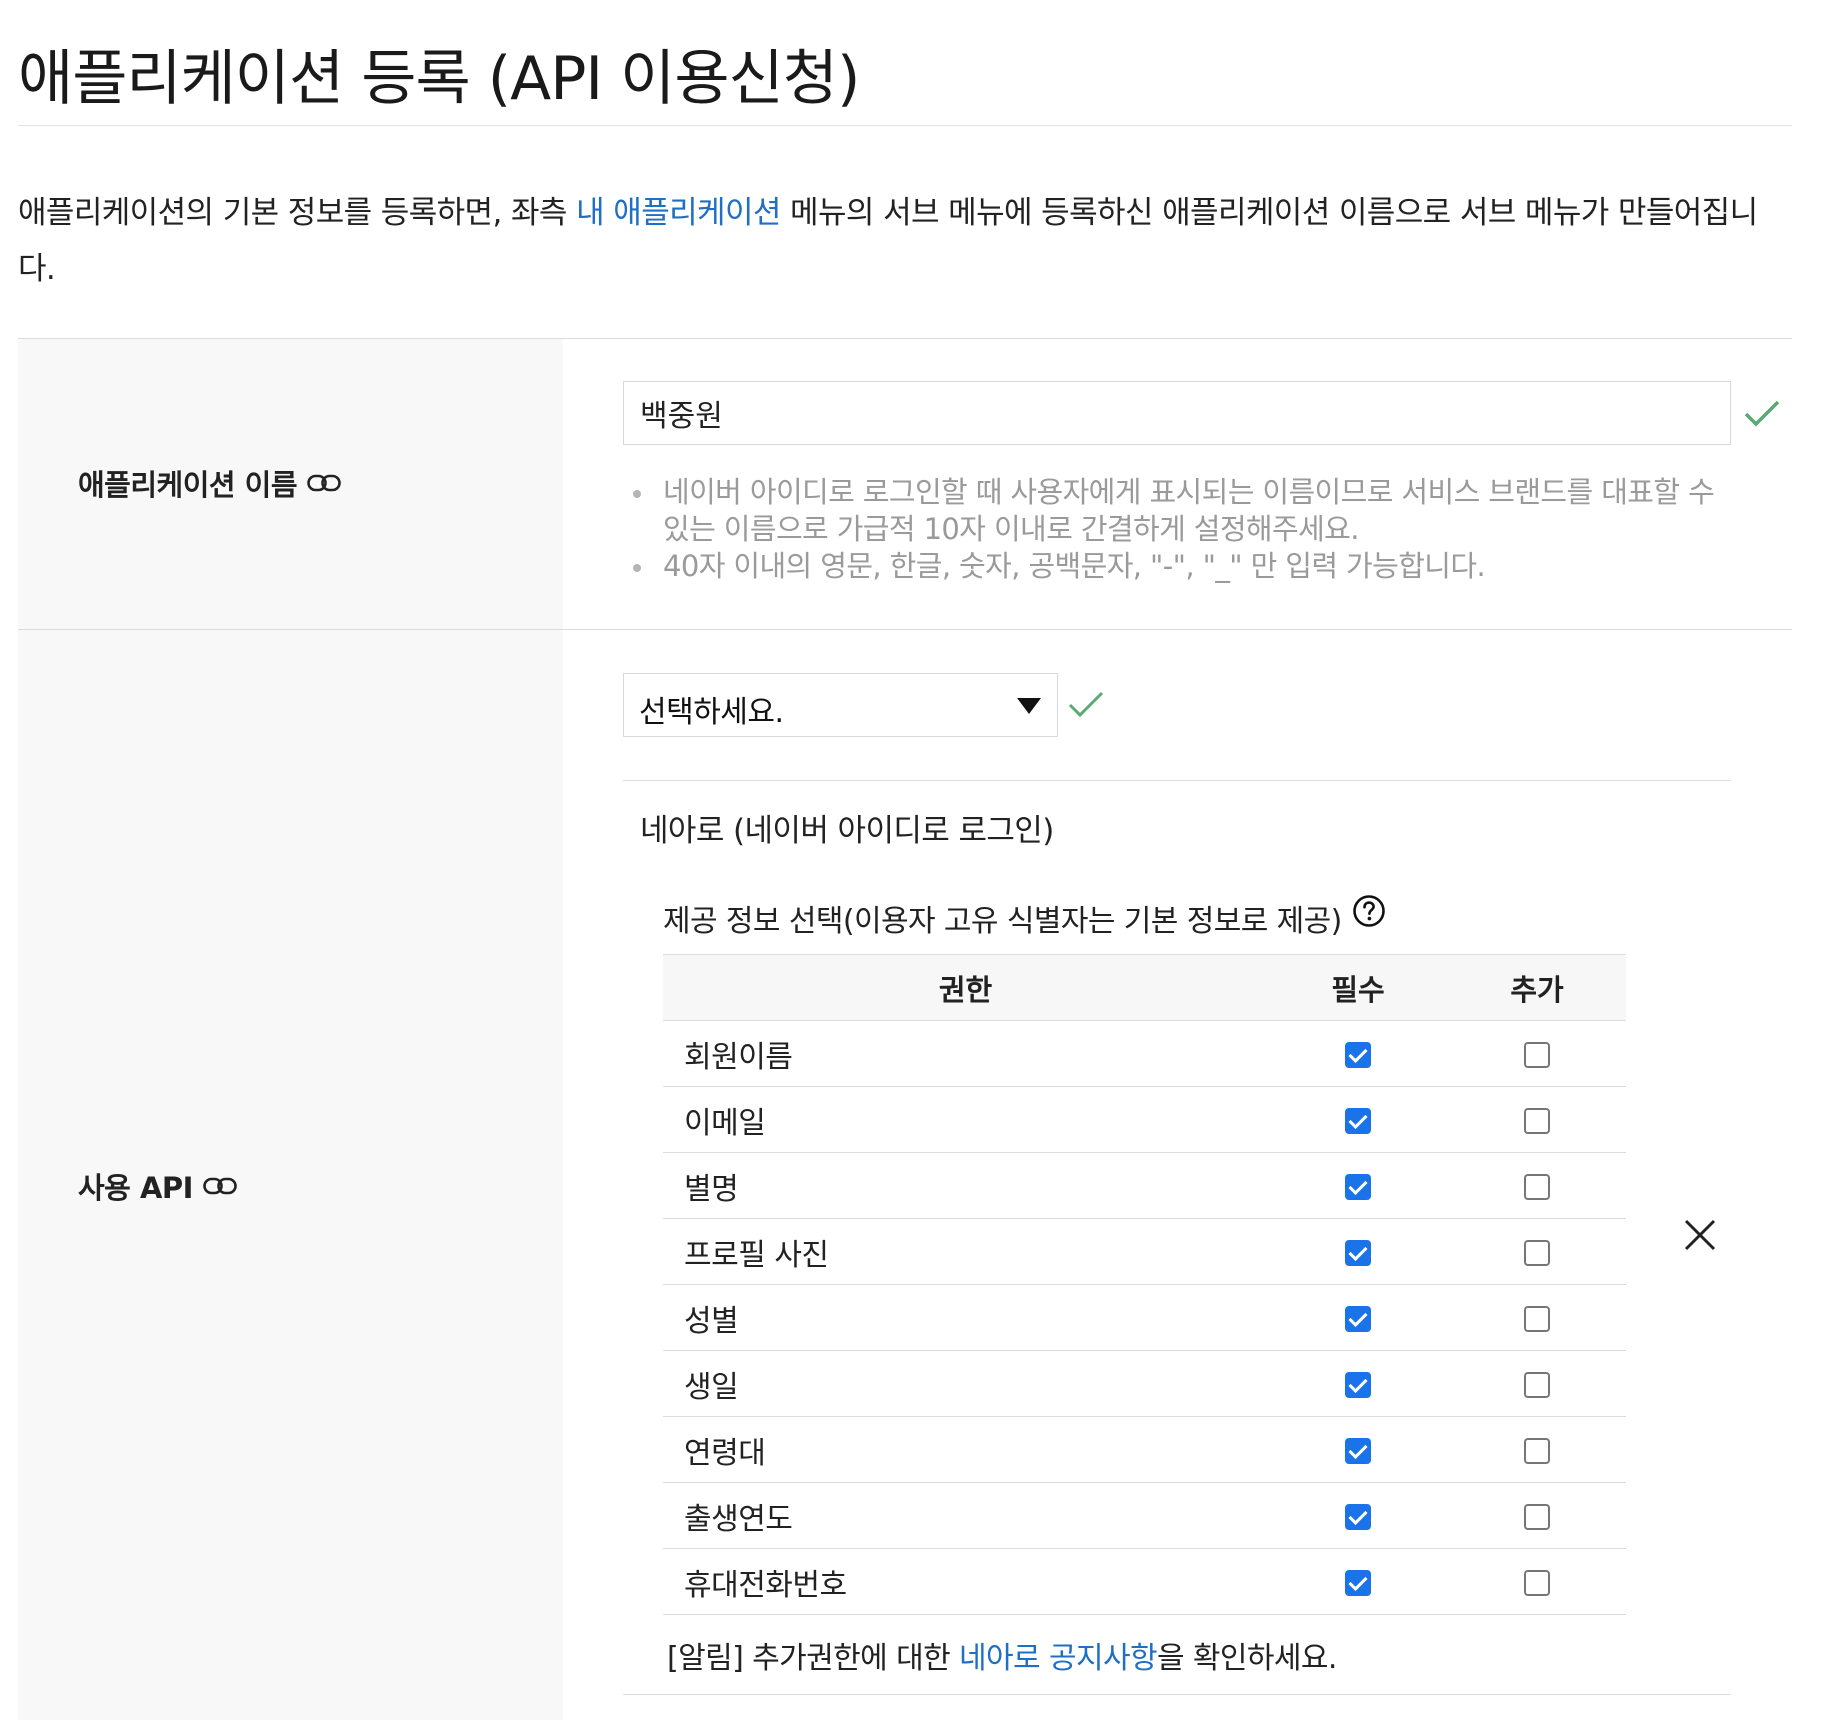 The image size is (1830, 1720). I want to click on permission-name: 연령대, so click(965, 1449).